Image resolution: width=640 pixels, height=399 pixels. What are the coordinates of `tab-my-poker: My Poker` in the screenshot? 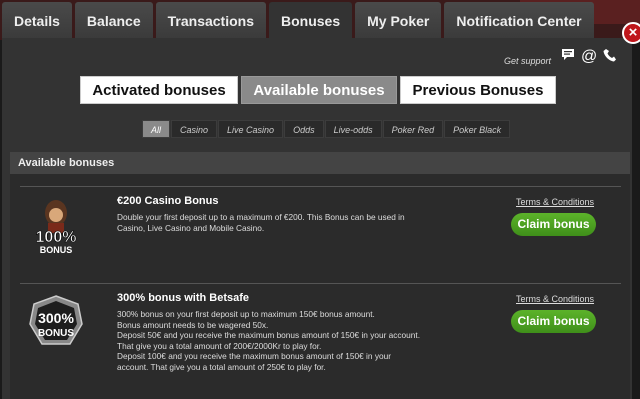 It's located at (398, 21).